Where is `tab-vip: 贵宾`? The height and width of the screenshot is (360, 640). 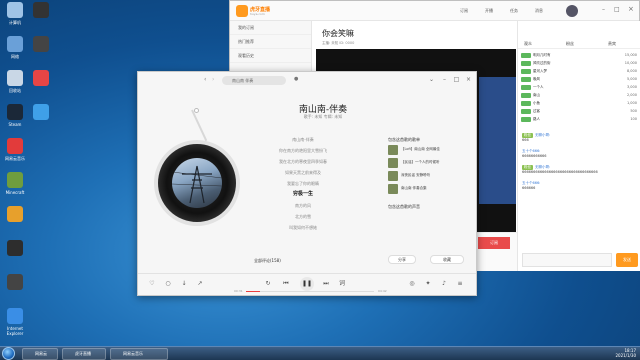 tab-vip: 贵宾 is located at coordinates (612, 44).